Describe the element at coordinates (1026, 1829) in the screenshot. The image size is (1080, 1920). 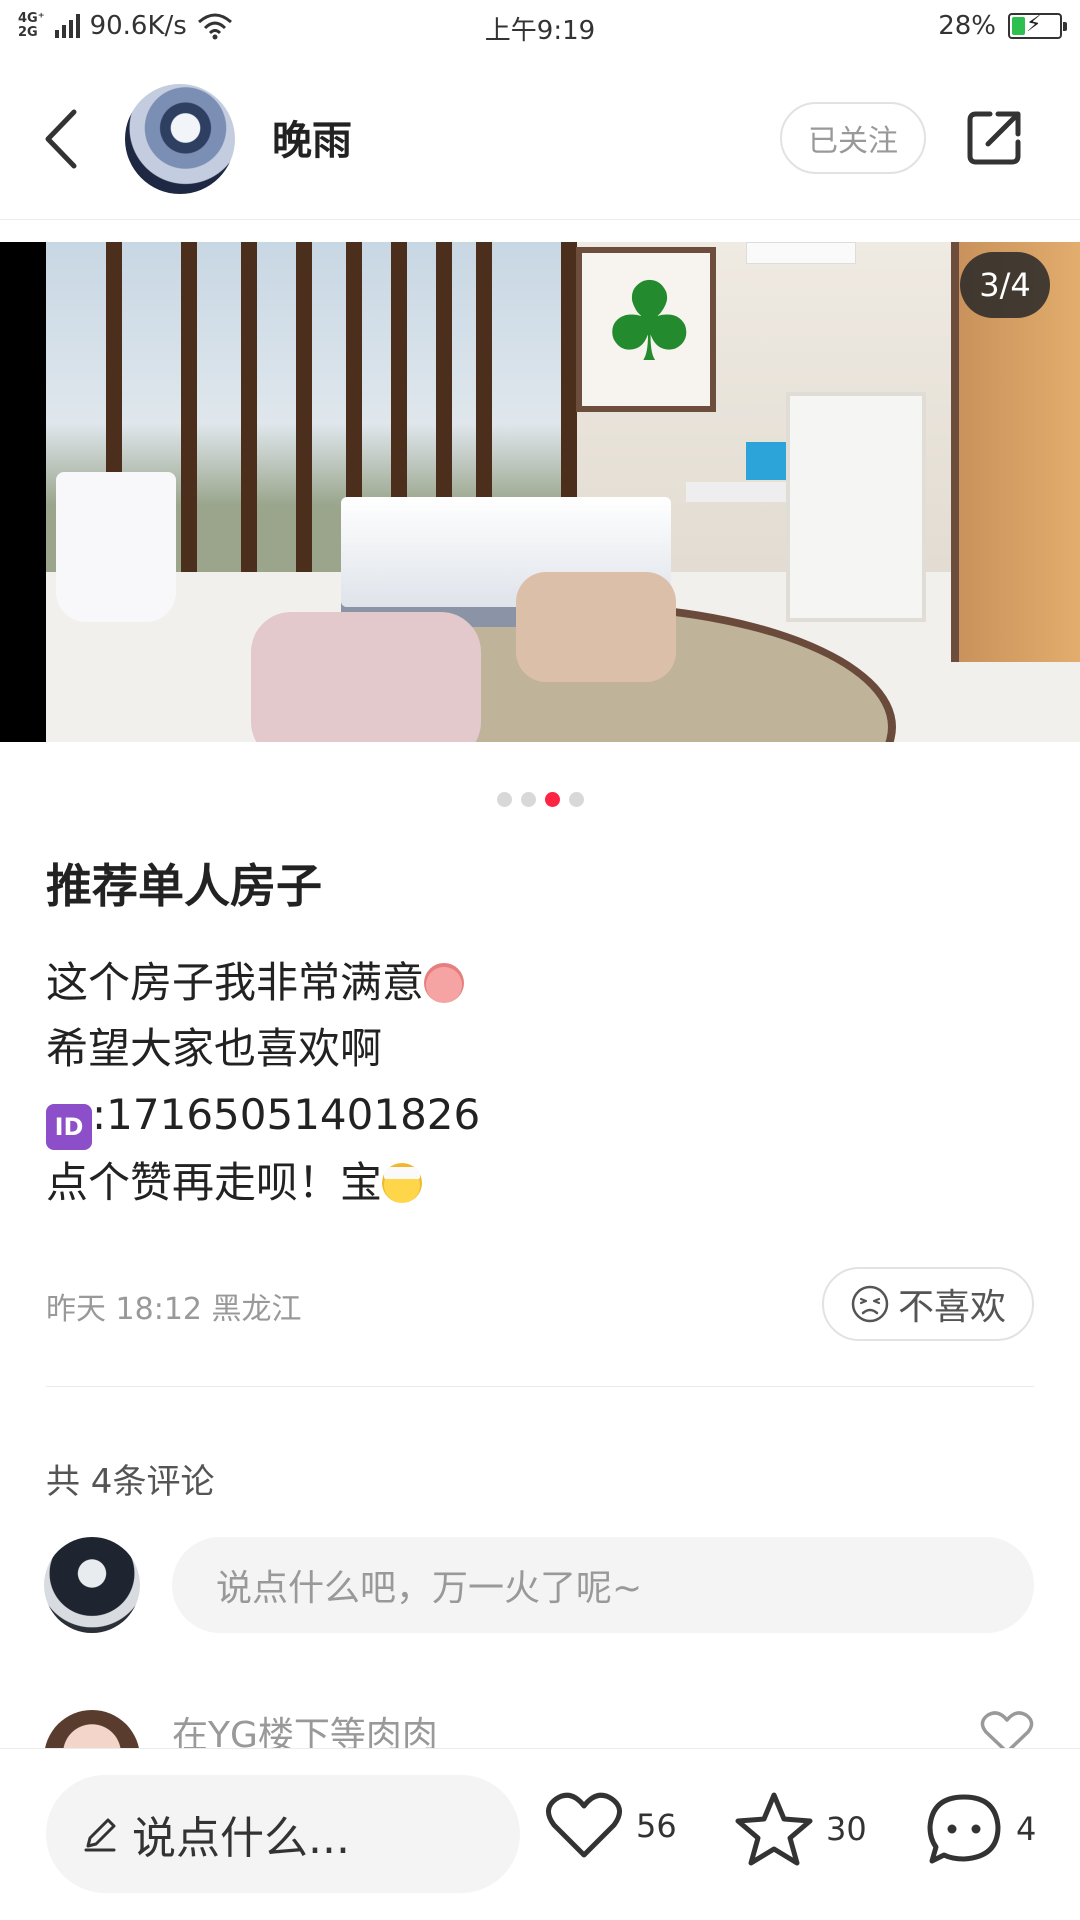
I see `comment-count-bottom: 4` at that location.